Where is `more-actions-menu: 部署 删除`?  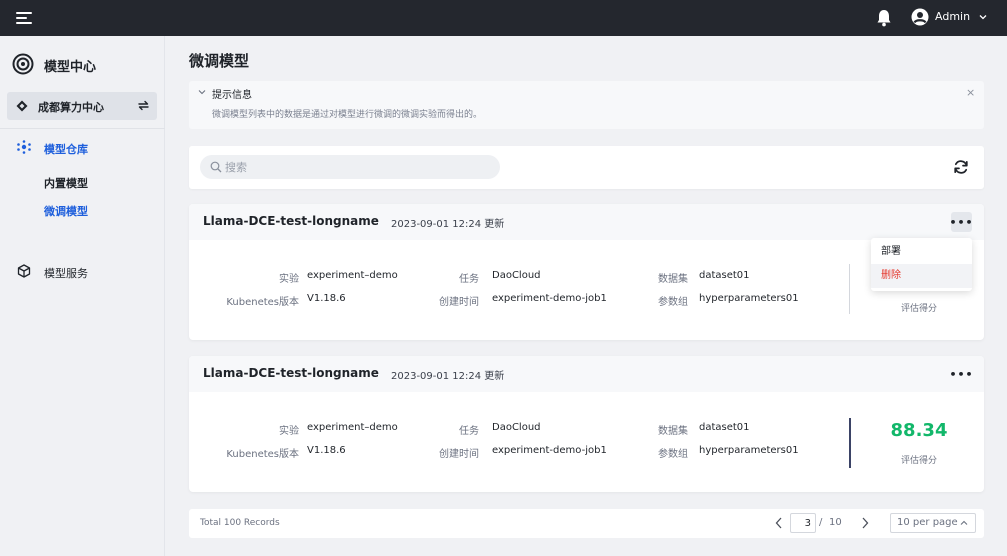
more-actions-menu: 部署 删除 is located at coordinates (921, 264).